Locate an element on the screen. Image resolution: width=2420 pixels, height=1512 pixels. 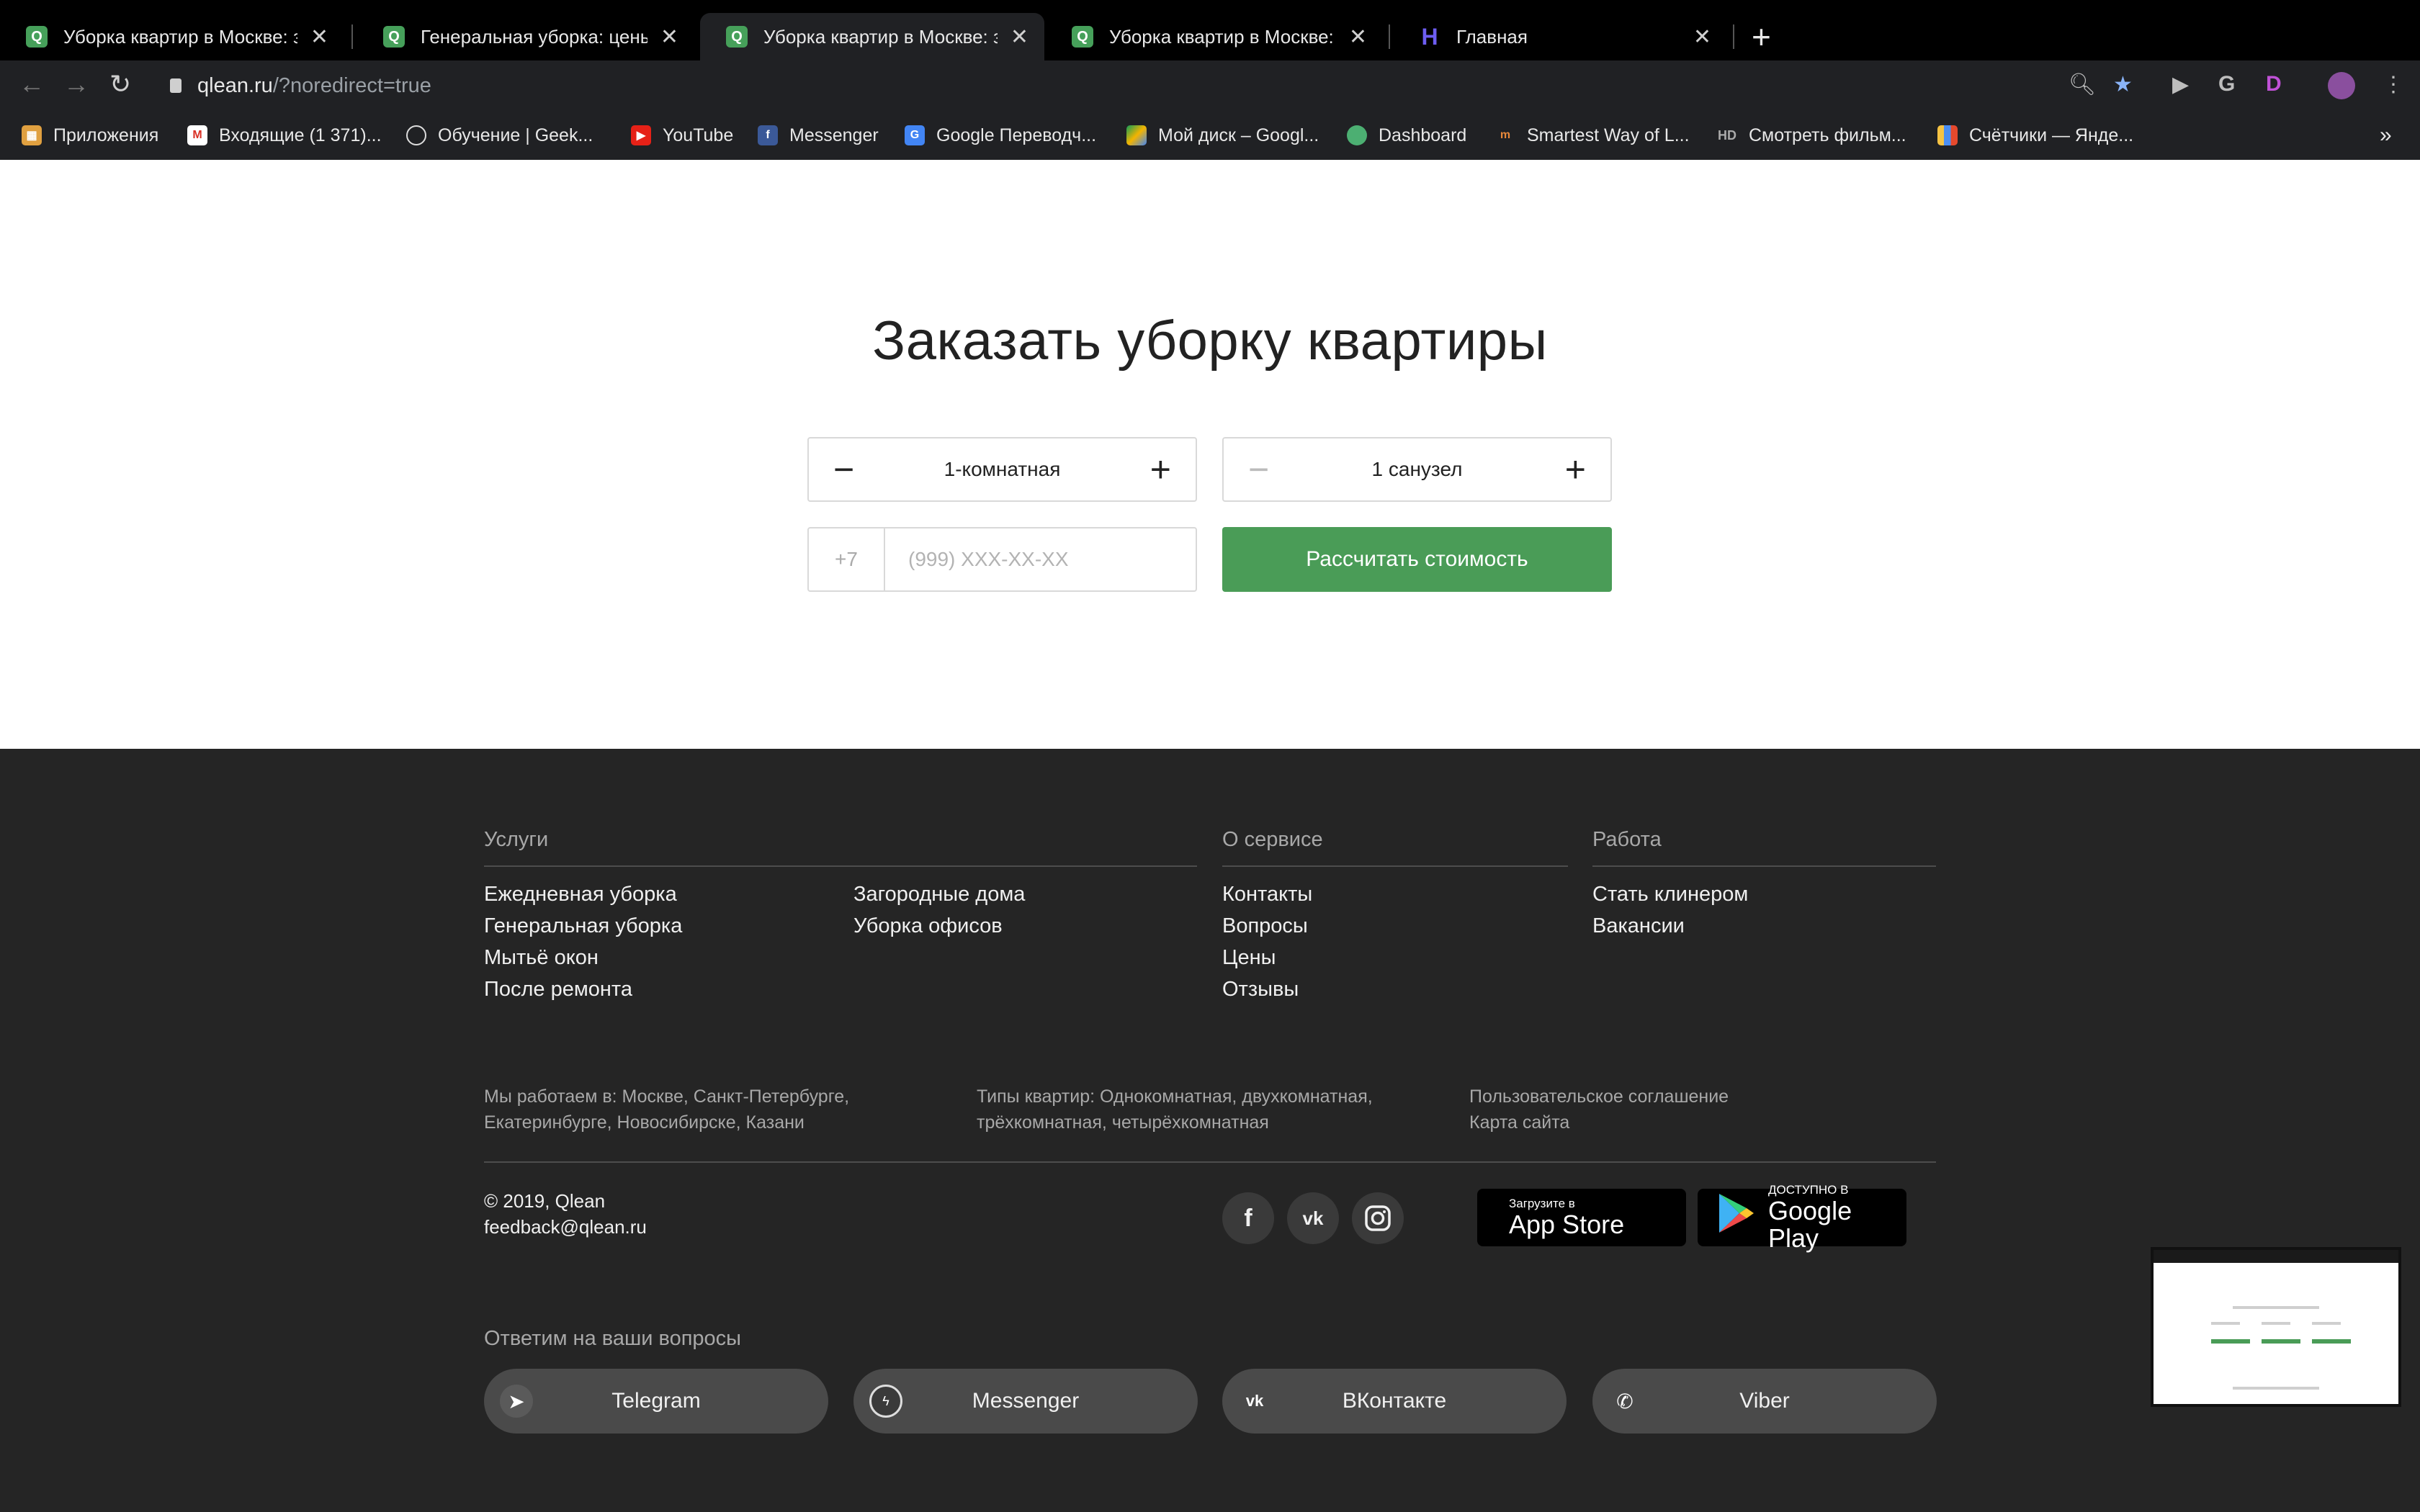
feedback-email-link: feedback@qlean.ru is located at coordinates (565, 1227).